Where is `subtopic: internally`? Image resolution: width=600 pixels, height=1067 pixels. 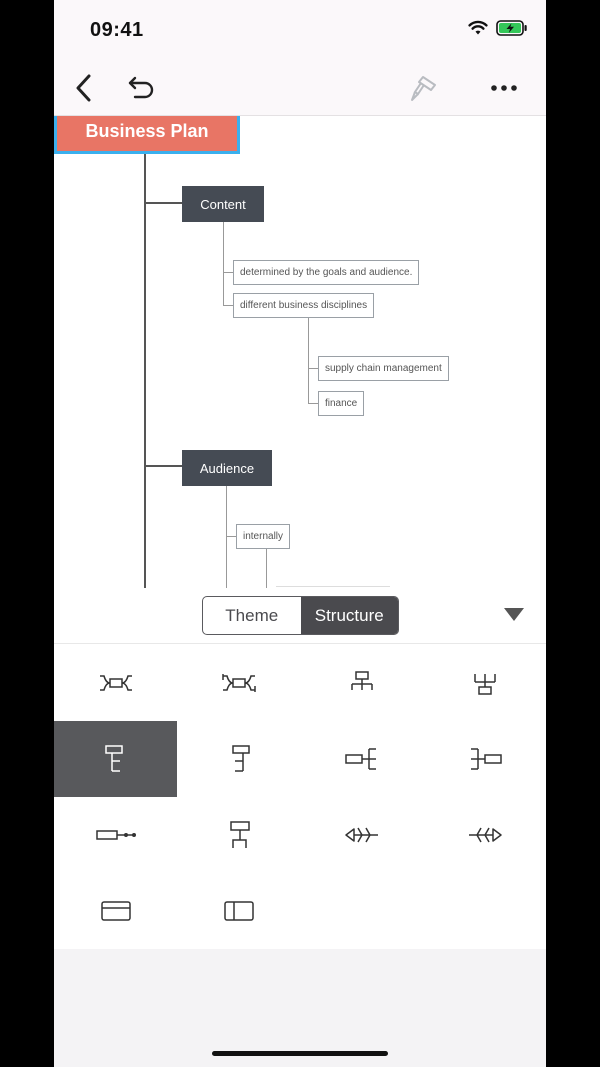
subtopic: internally is located at coordinates (263, 536).